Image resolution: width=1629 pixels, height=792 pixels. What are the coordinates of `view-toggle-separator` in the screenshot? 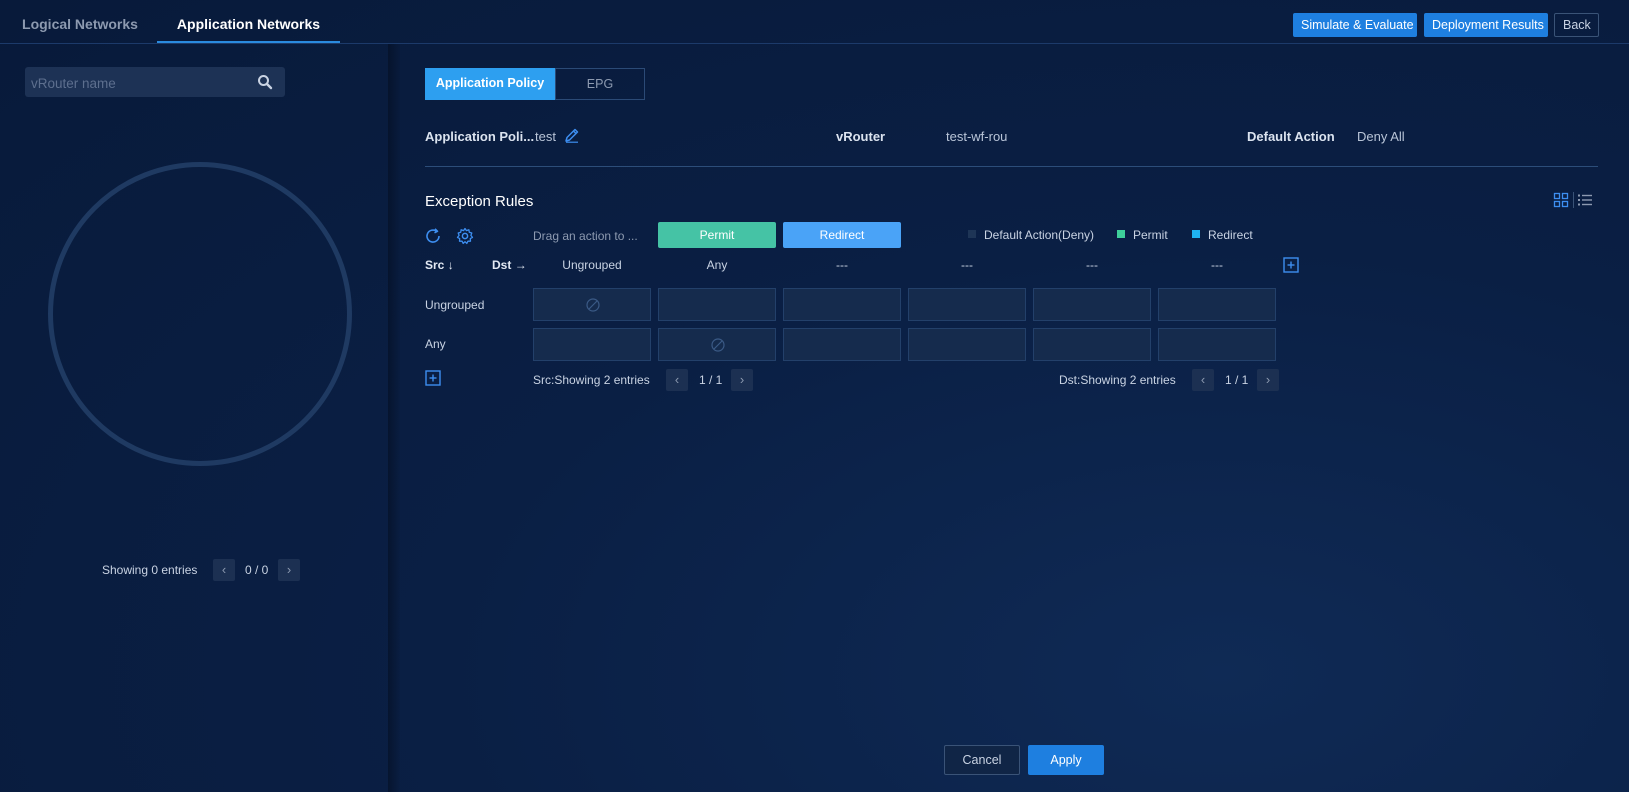 It's located at (1573, 200).